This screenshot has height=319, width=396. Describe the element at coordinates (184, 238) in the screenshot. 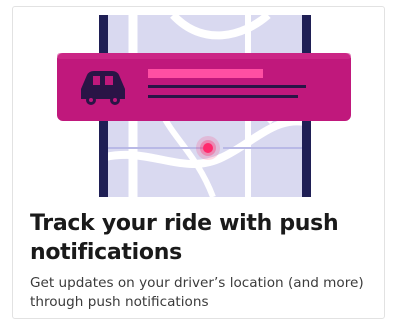

I see `card-title: Track your ride with push notifications` at that location.